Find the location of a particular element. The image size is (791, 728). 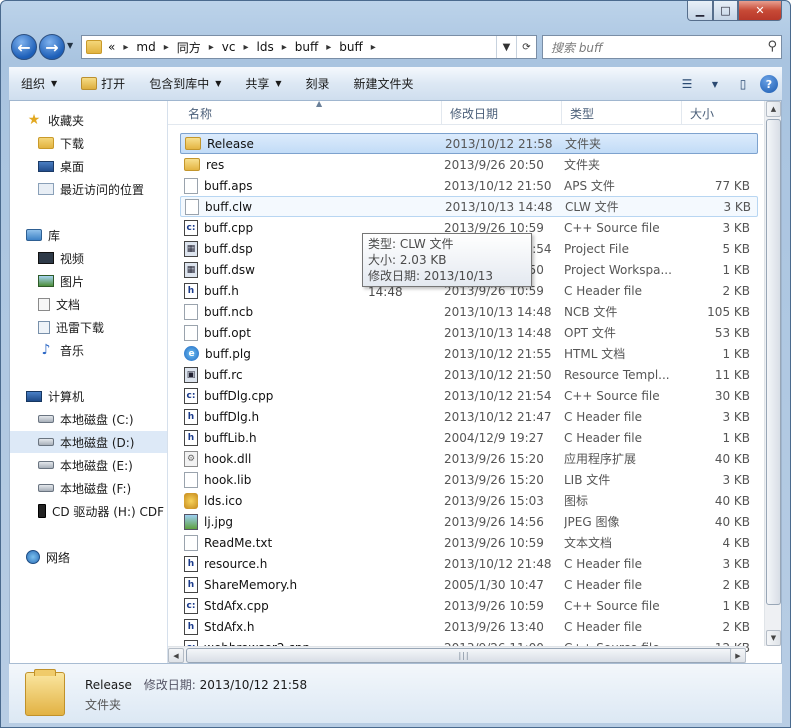

file-row: ⚙ hook.dll 2013/9/26 15:20 应用程序扩展 40 KB is located at coordinates (469, 458).